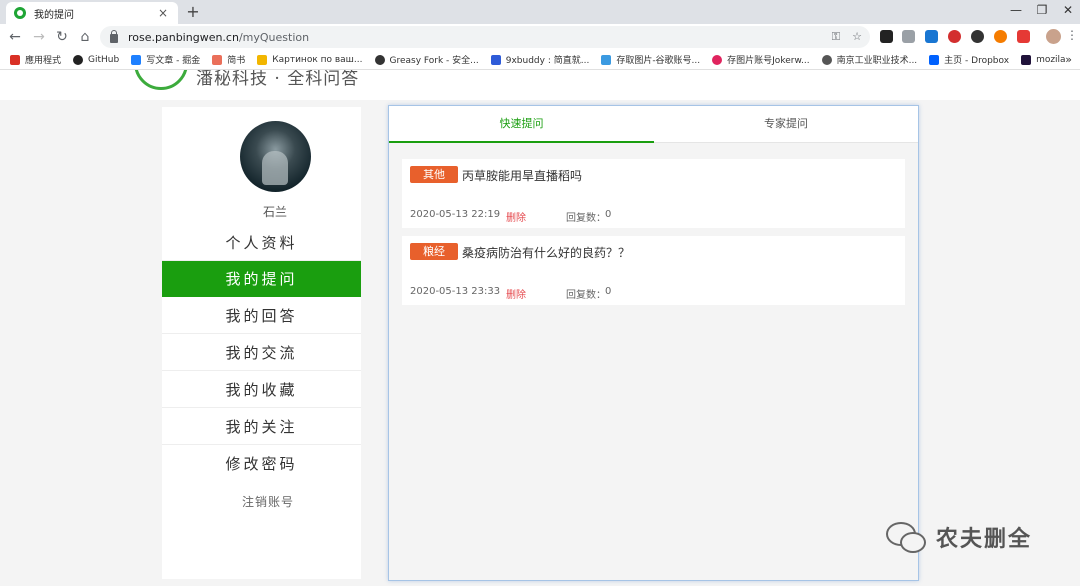 Image resolution: width=1080 pixels, height=586 pixels. I want to click on sidebar-item-profile: 个人资料, so click(261, 243).